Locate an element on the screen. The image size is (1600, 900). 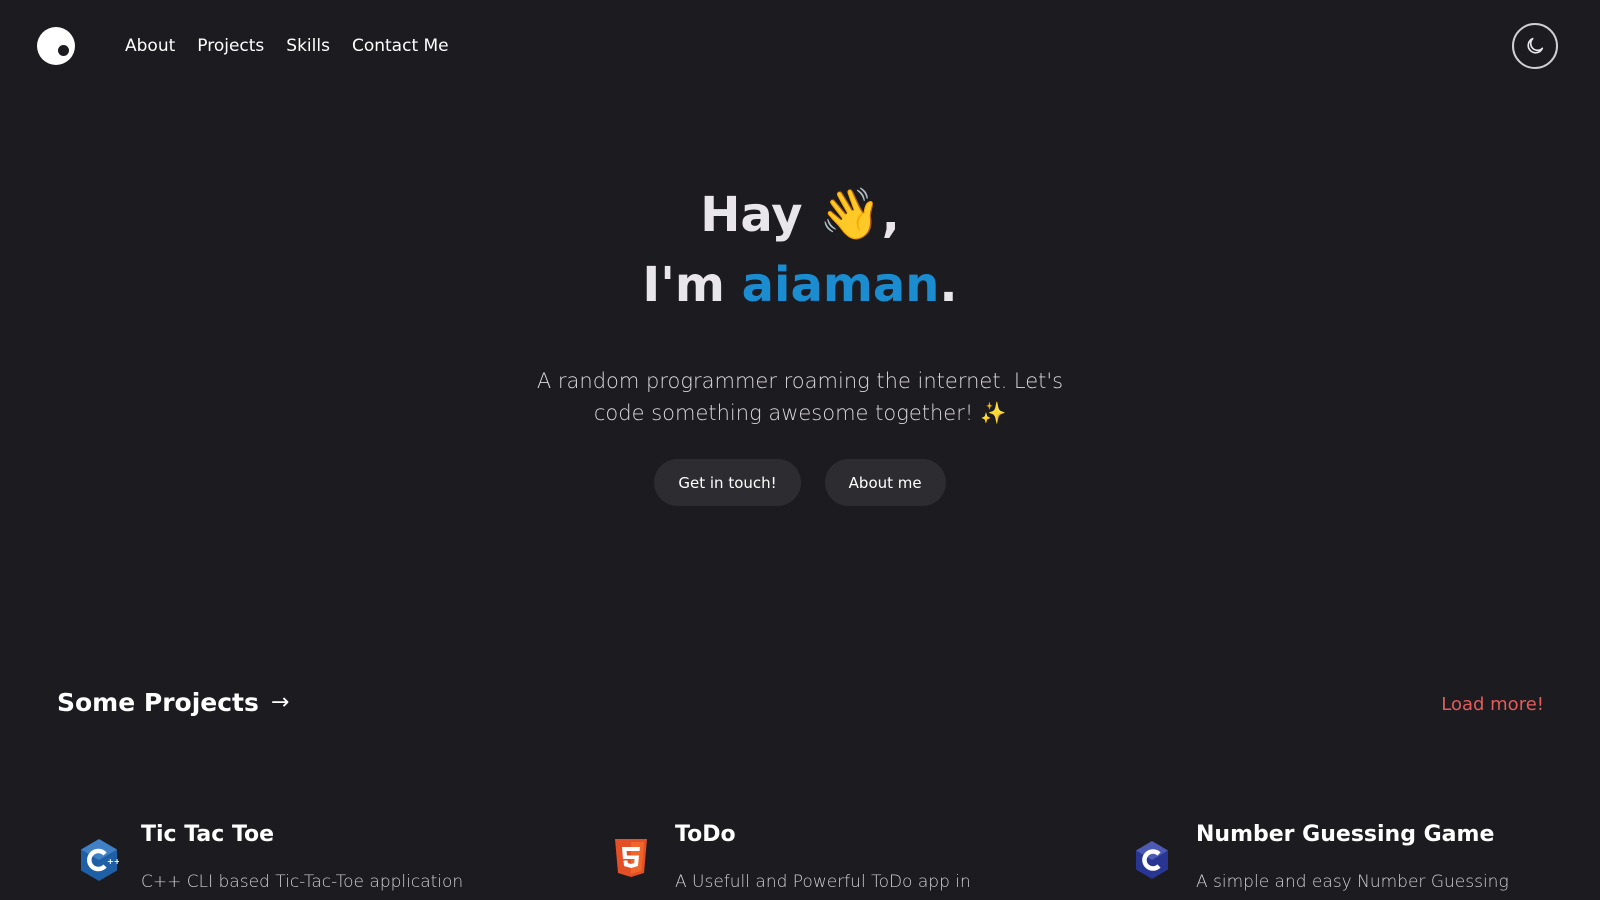
theme-toggle-button is located at coordinates (1535, 46).